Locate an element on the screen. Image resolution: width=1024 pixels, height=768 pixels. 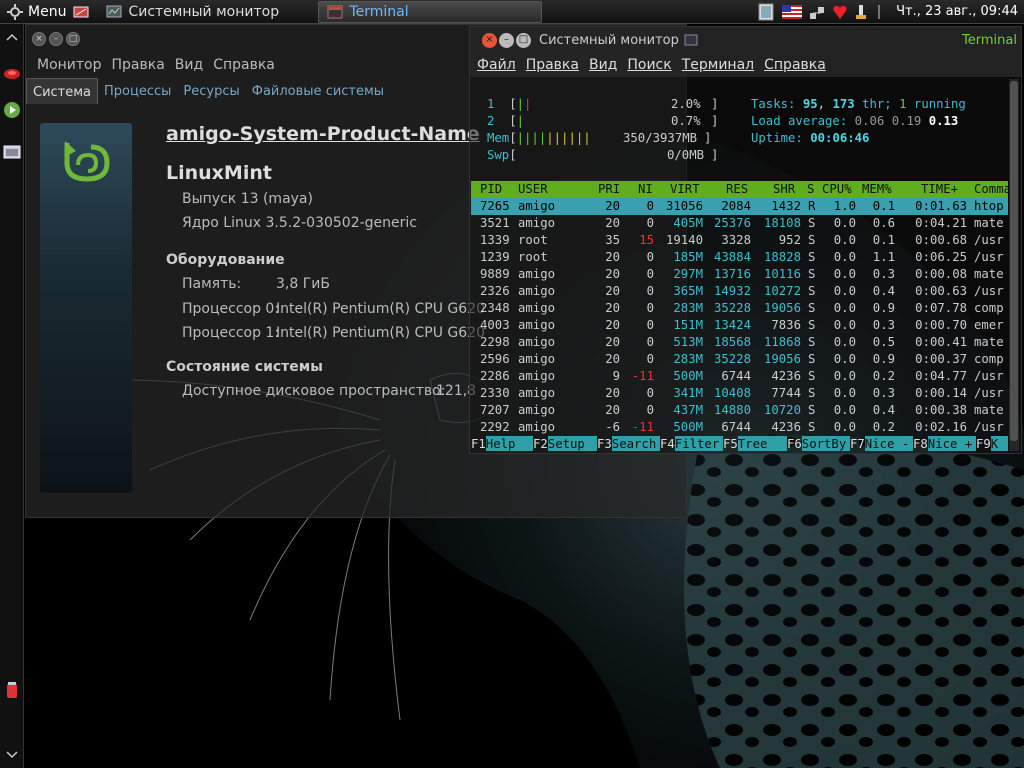
menu-monitor: Монитор is located at coordinates (69, 65).